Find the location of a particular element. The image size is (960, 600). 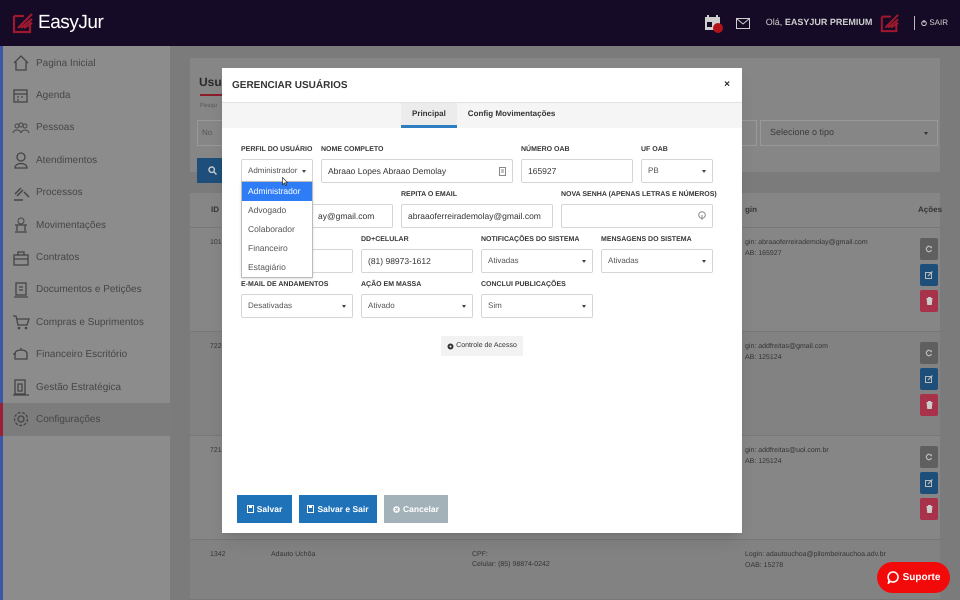

input-field: Abraao Lopes Abraao Demolay is located at coordinates (417, 171).